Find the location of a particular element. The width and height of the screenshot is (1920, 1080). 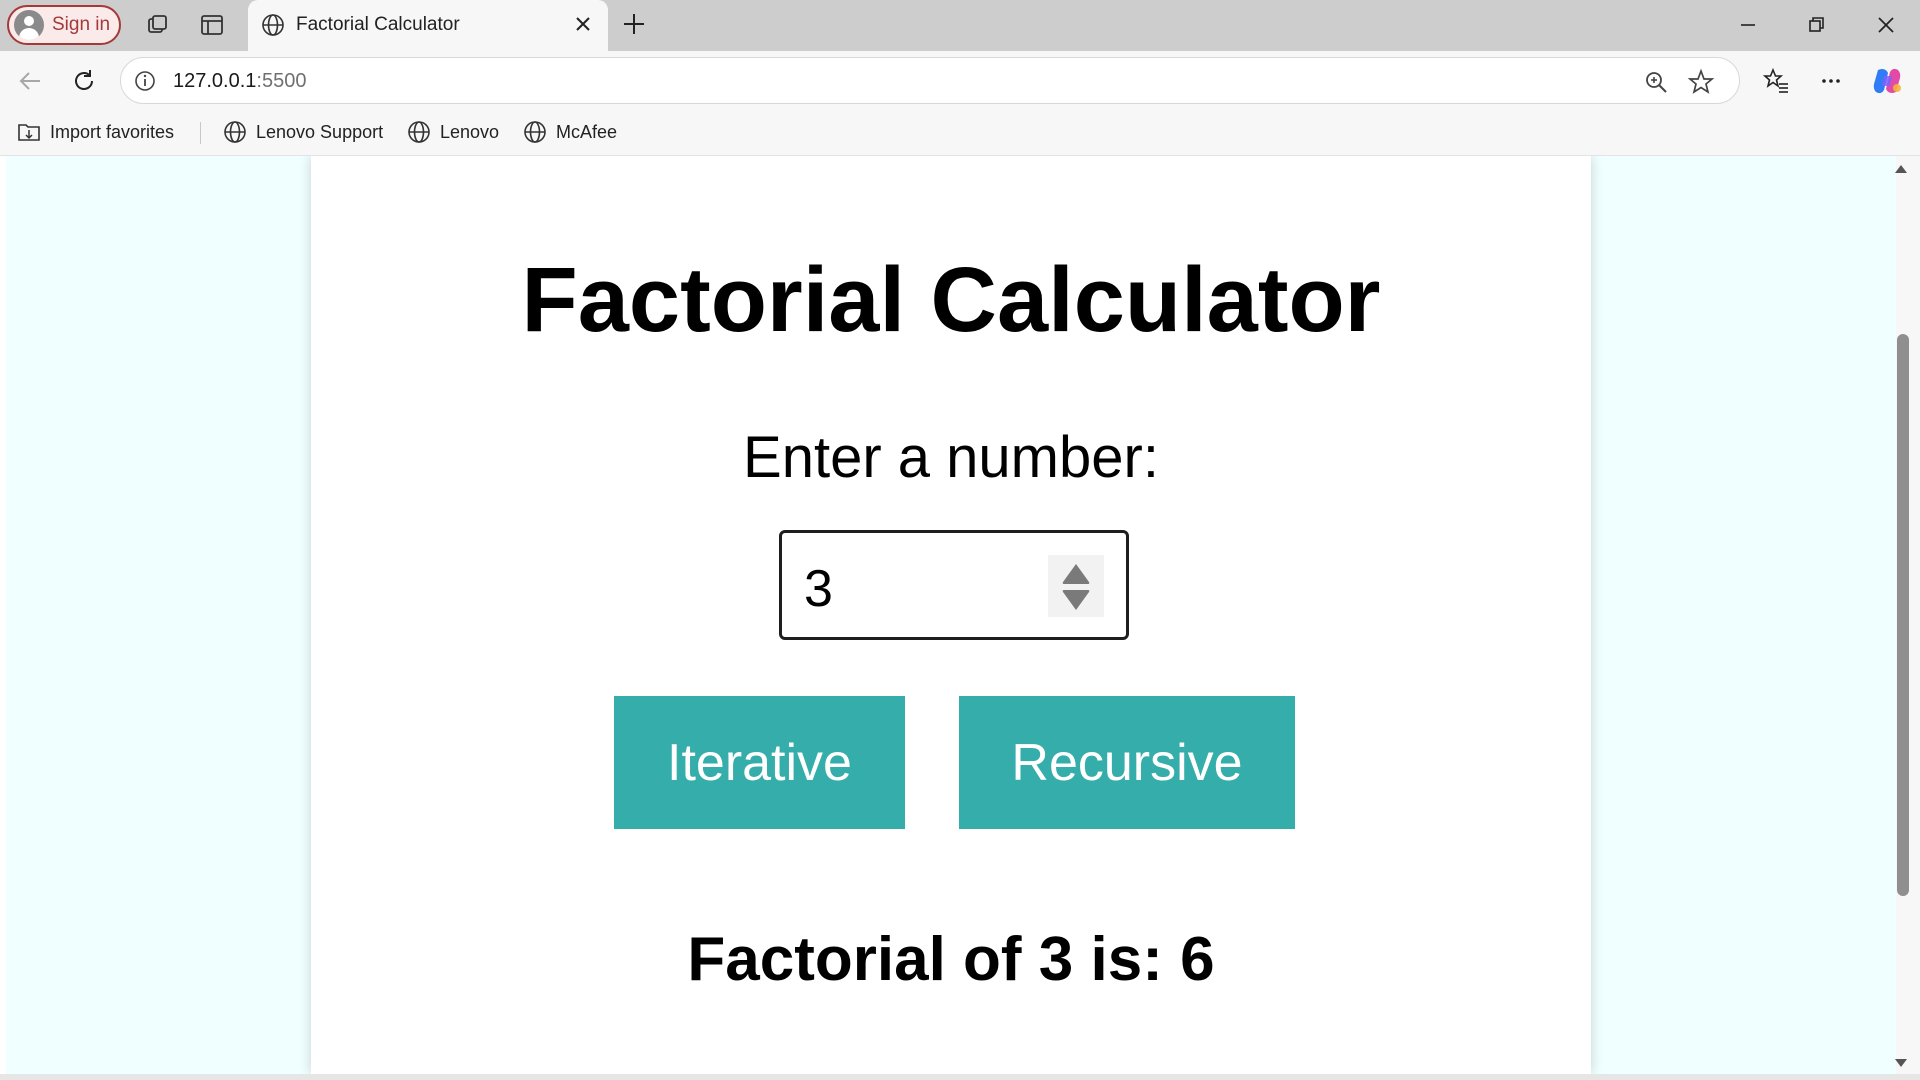

zoom-icon is located at coordinates (1656, 84).